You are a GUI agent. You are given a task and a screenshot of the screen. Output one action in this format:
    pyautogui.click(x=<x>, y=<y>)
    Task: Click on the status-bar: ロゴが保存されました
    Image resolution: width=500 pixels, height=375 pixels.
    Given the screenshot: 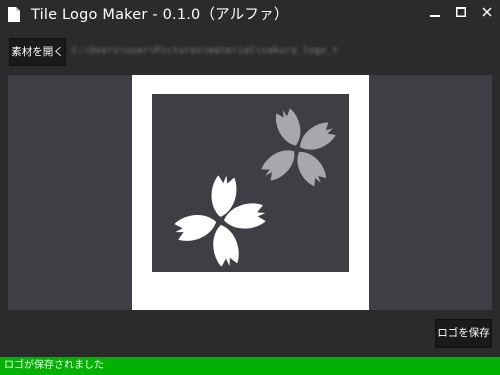 What is the action you would take?
    pyautogui.click(x=250, y=366)
    